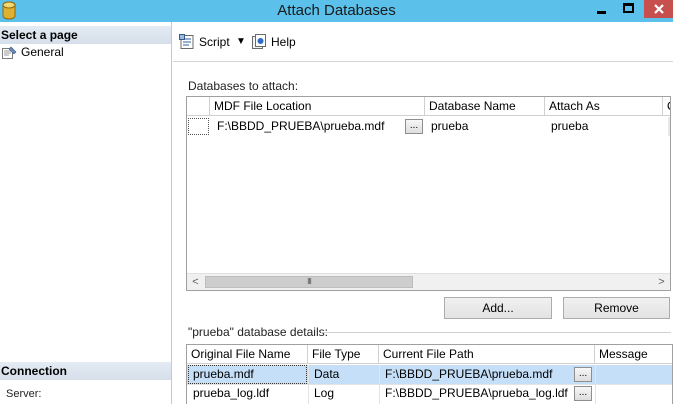 This screenshot has width=673, height=404. What do you see at coordinates (429, 384) in the screenshot?
I see `row-divider` at bounding box center [429, 384].